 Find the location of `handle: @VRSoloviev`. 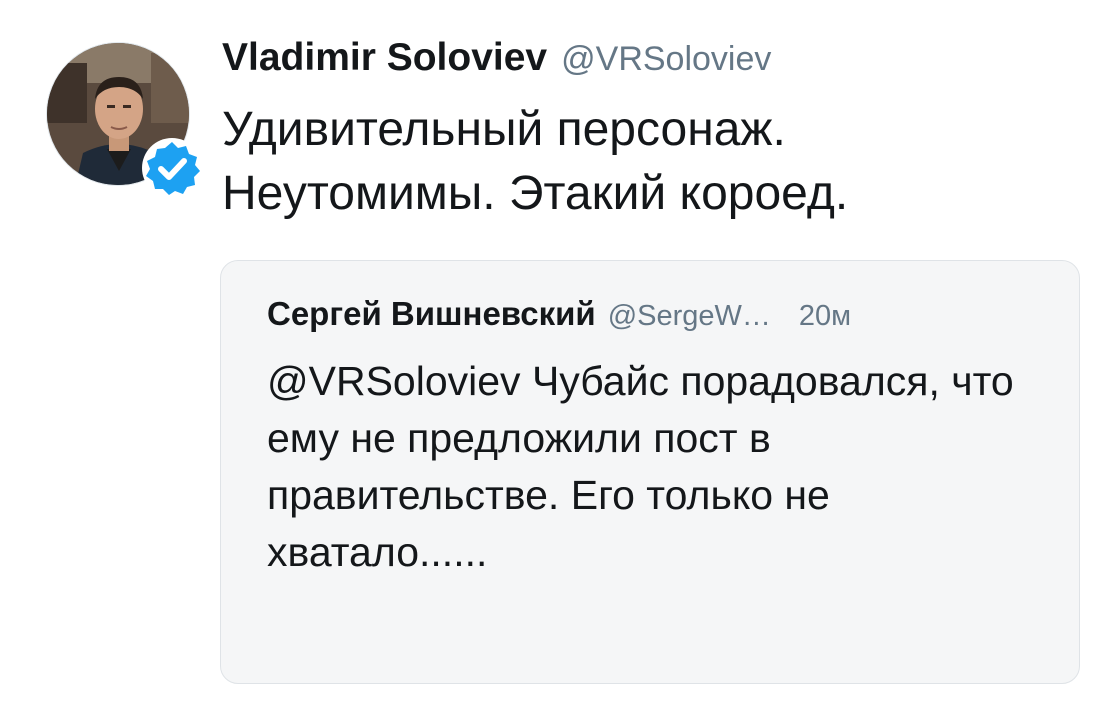

handle: @VRSoloviev is located at coordinates (666, 59).